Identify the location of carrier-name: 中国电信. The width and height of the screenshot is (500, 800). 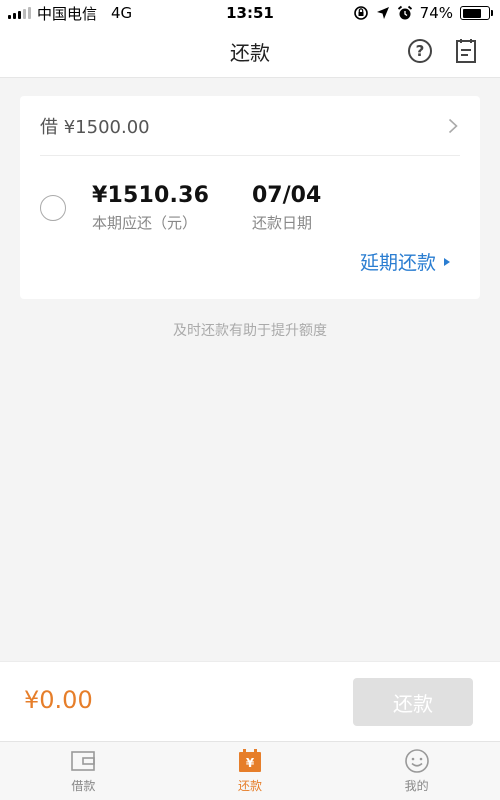
(67, 13).